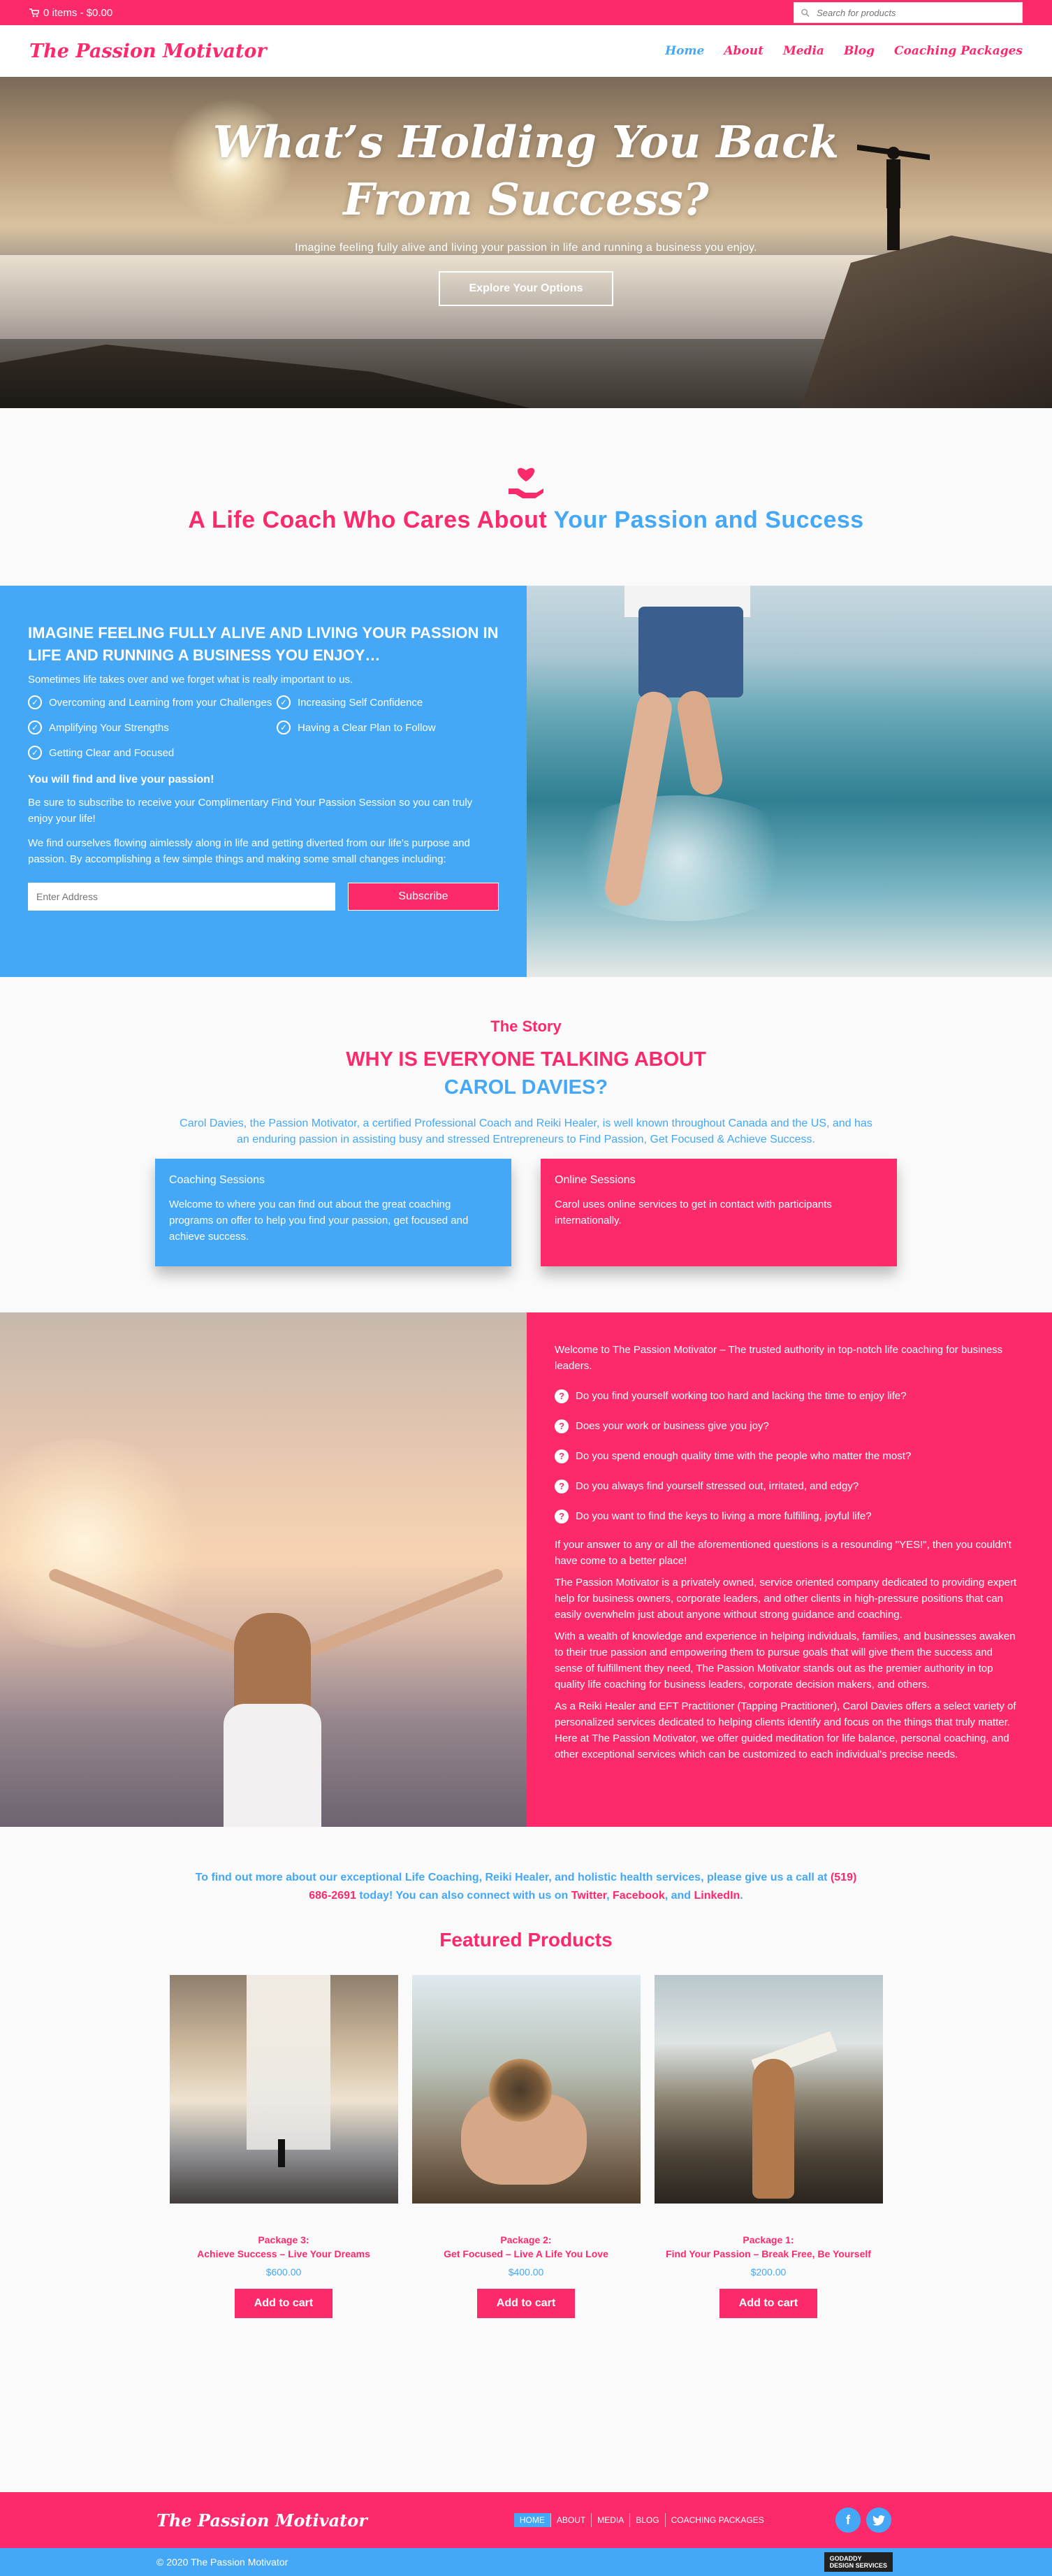  What do you see at coordinates (283, 2089) in the screenshot?
I see `waterfall-product-image` at bounding box center [283, 2089].